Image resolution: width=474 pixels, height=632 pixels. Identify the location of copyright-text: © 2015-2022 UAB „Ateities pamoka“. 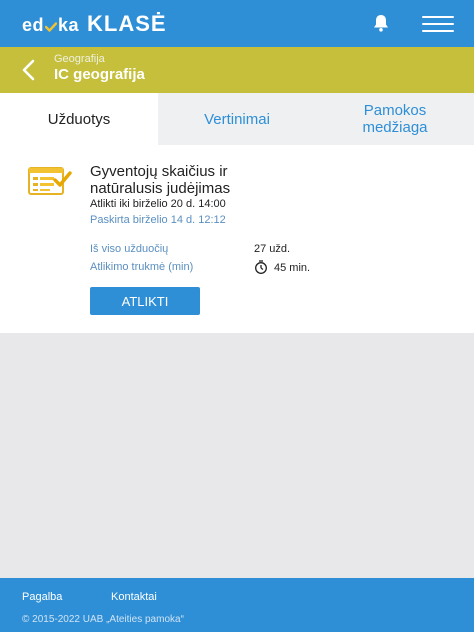
(103, 619).